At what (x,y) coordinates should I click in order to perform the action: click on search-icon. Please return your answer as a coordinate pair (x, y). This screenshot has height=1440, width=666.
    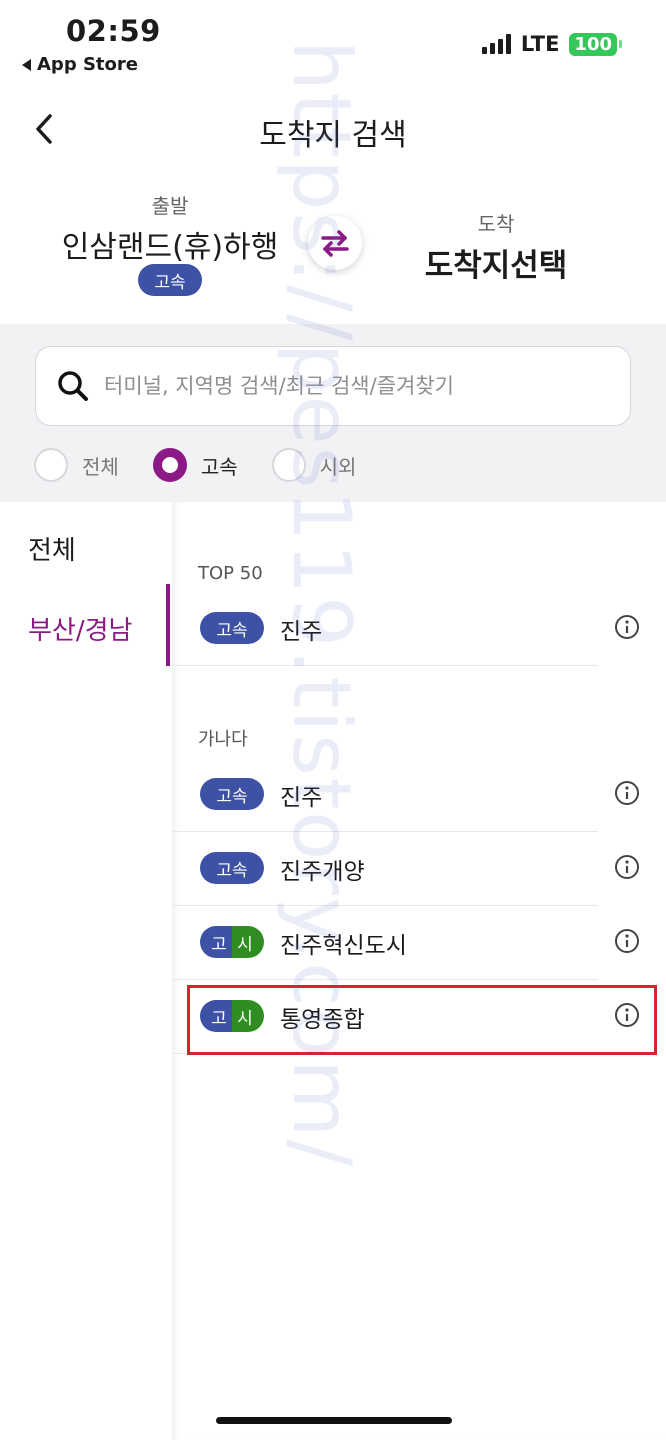
    Looking at the image, I should click on (73, 386).